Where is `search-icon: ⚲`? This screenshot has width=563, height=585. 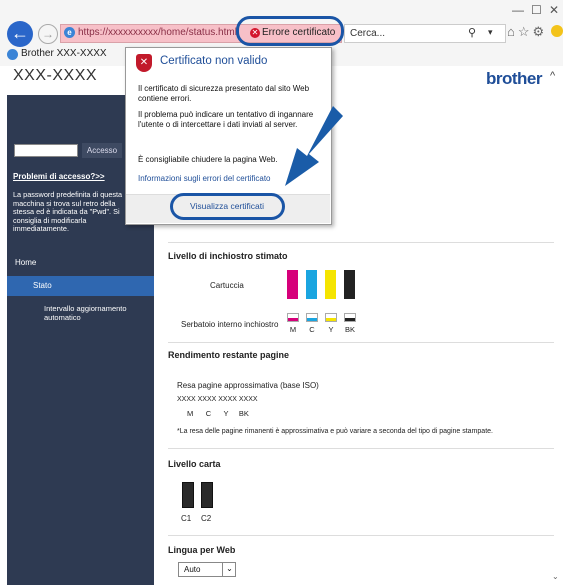
search-icon: ⚲ is located at coordinates (472, 32).